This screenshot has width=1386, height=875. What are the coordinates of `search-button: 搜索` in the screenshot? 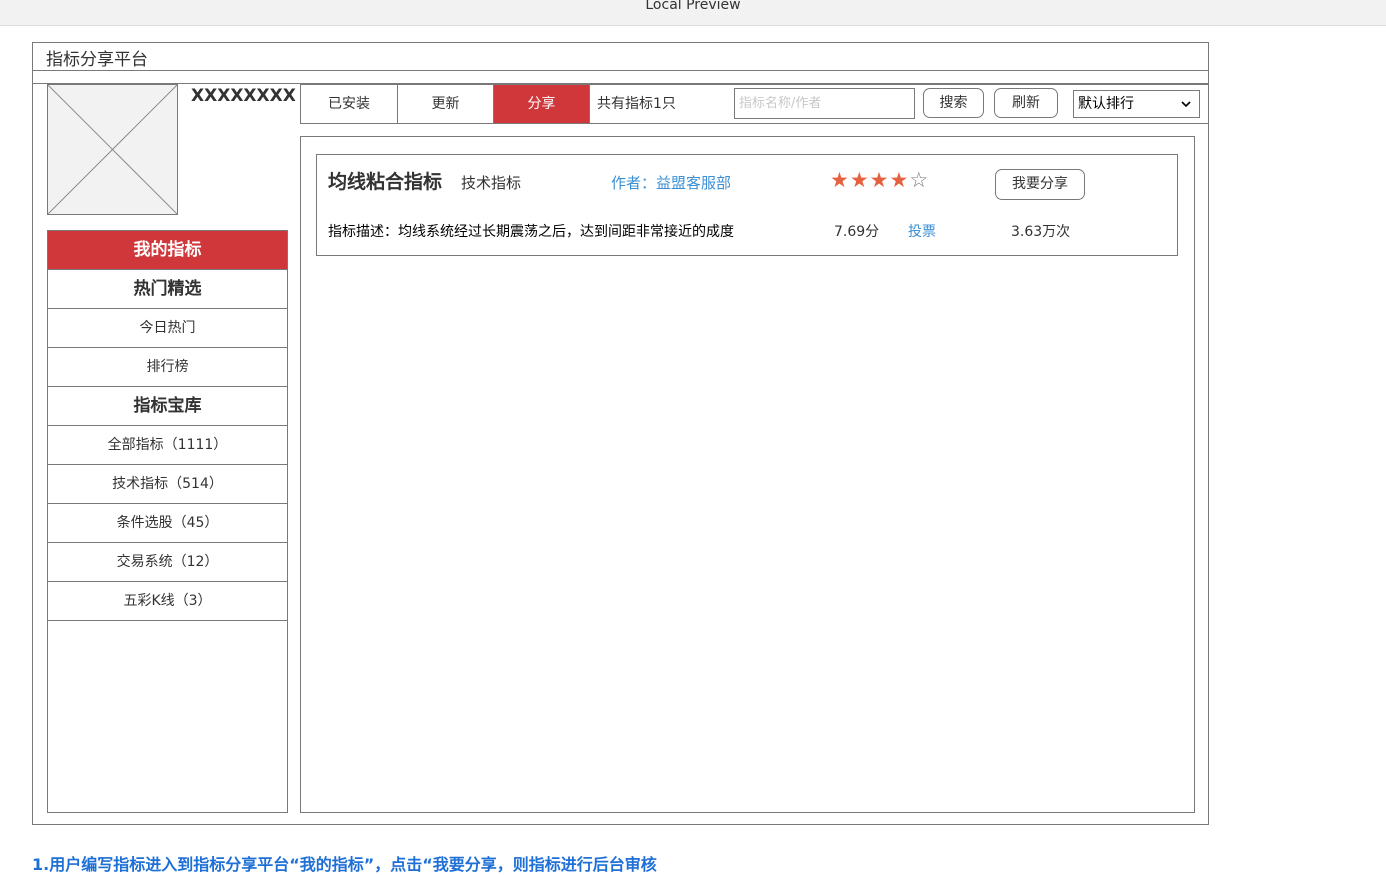 It's located at (953, 103).